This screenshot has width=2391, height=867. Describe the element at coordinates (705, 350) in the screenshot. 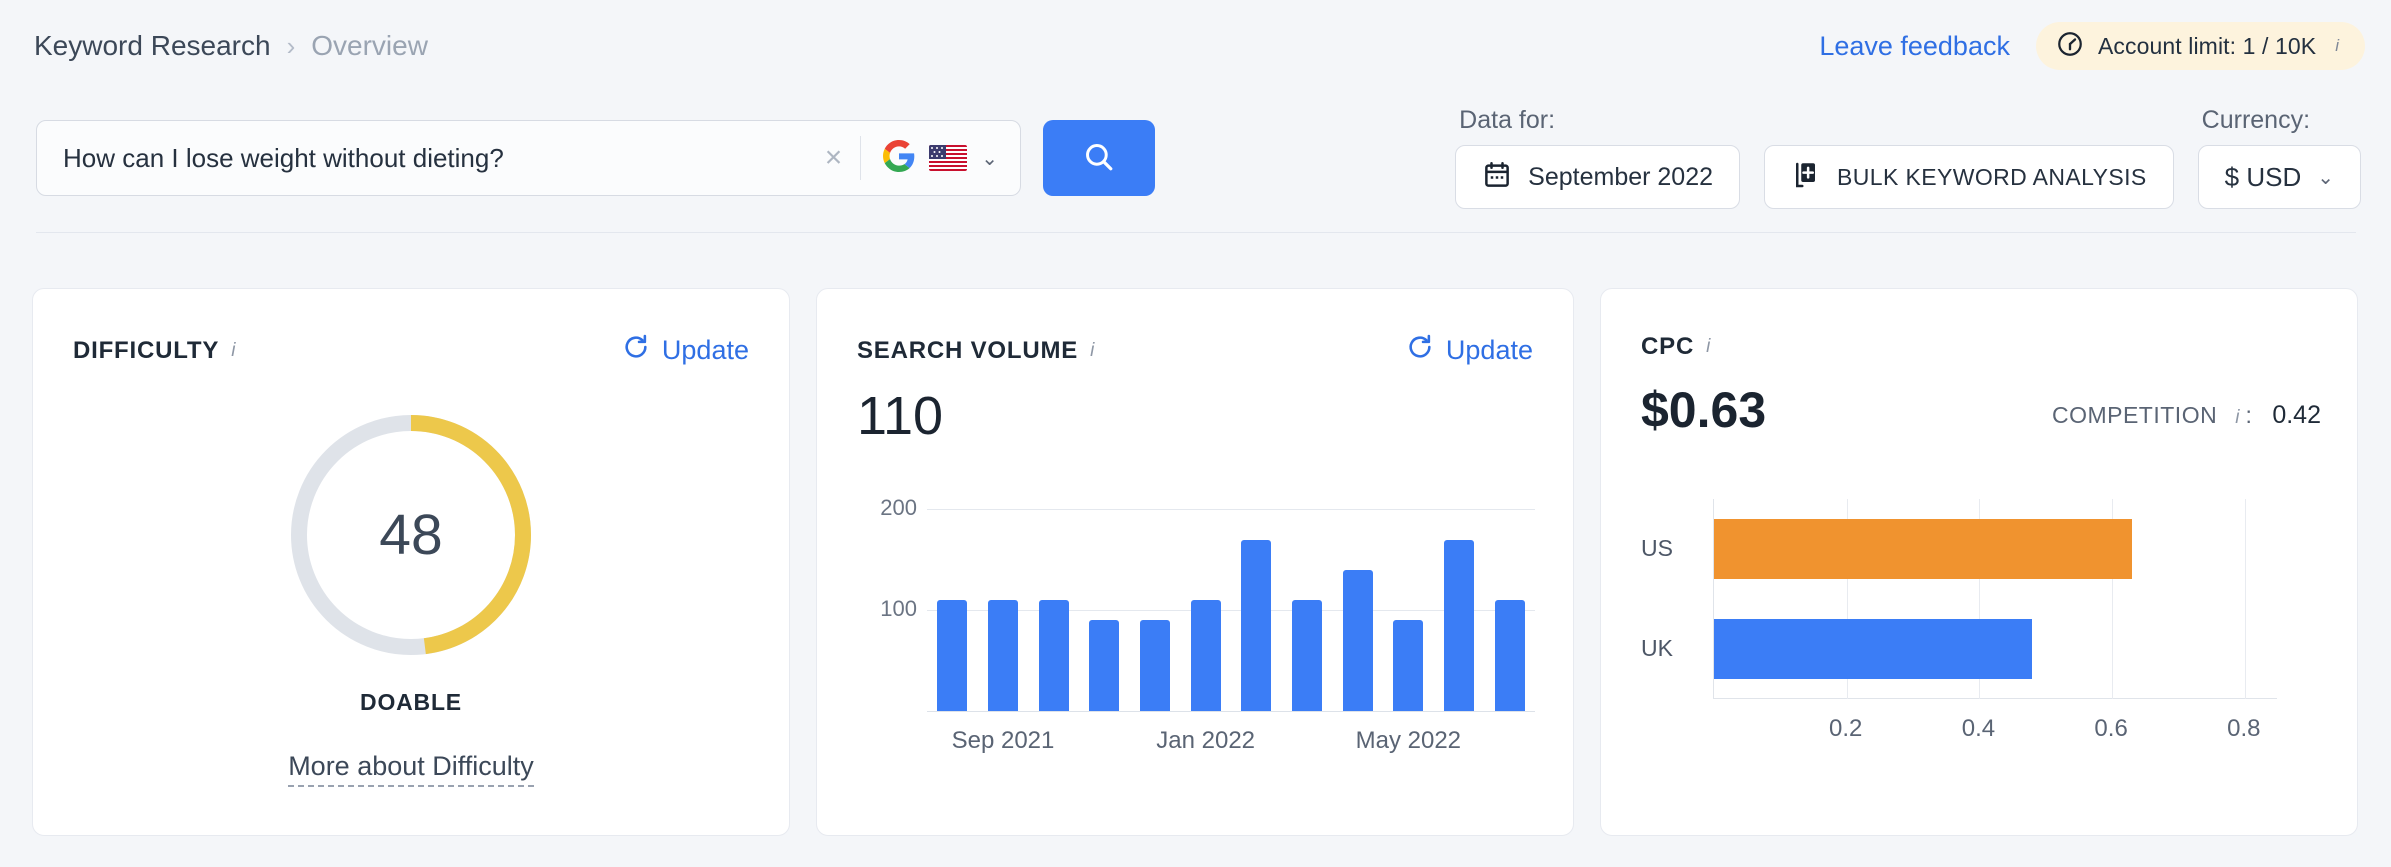

I see `difficulty-update-label: Update` at that location.